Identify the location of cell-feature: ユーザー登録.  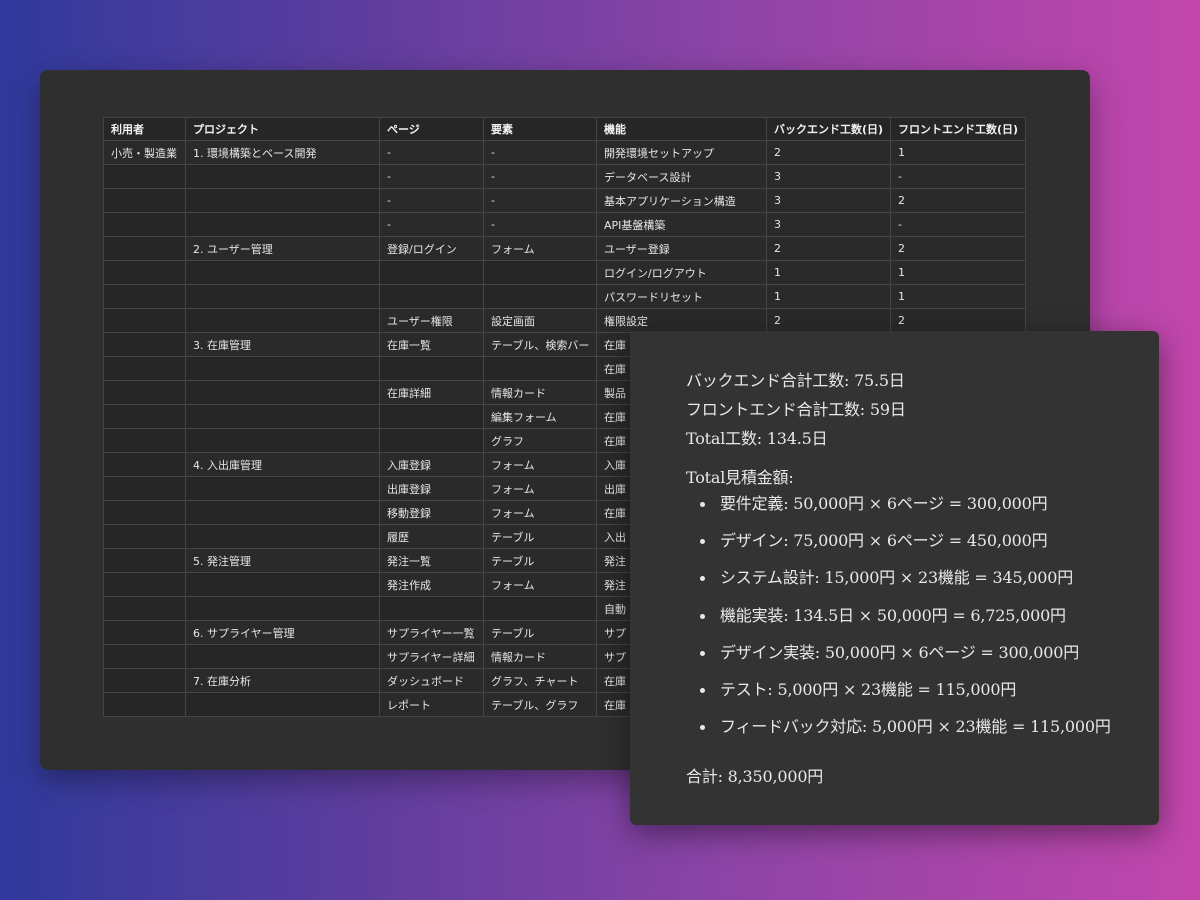
(681, 248).